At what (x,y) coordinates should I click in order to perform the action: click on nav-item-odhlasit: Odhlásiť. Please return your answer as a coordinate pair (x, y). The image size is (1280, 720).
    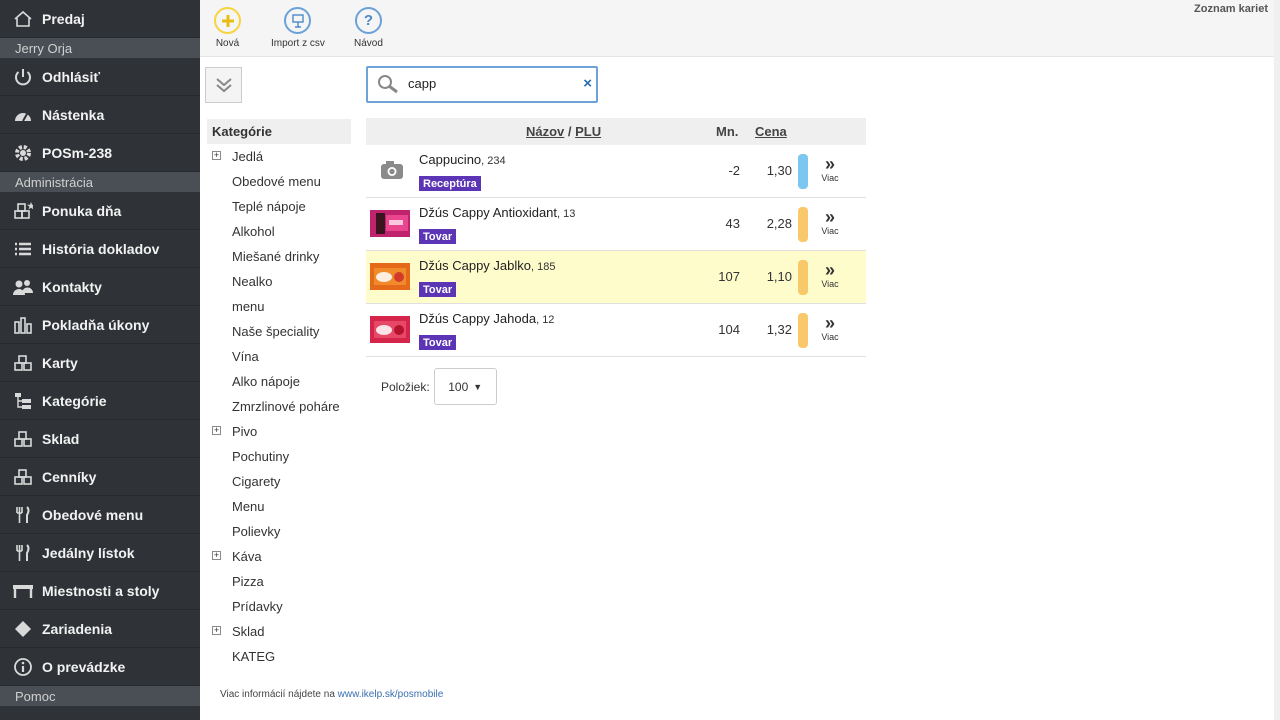
    Looking at the image, I should click on (100, 77).